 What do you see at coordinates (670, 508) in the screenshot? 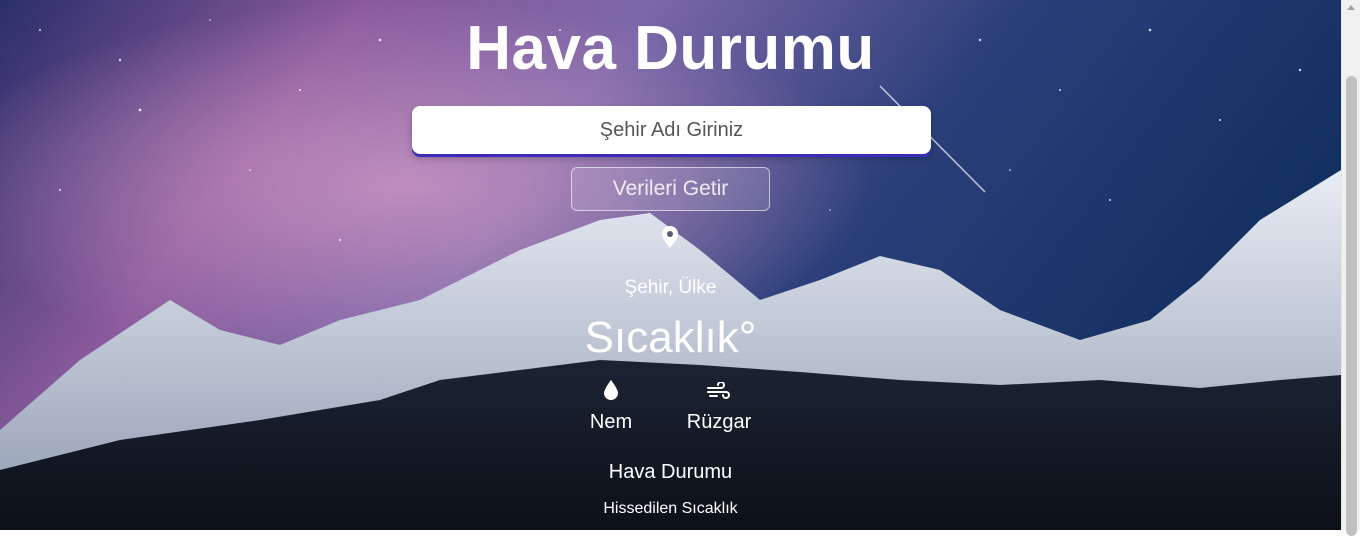
I see `feels-like-label: Hissedilen Sıcaklık` at bounding box center [670, 508].